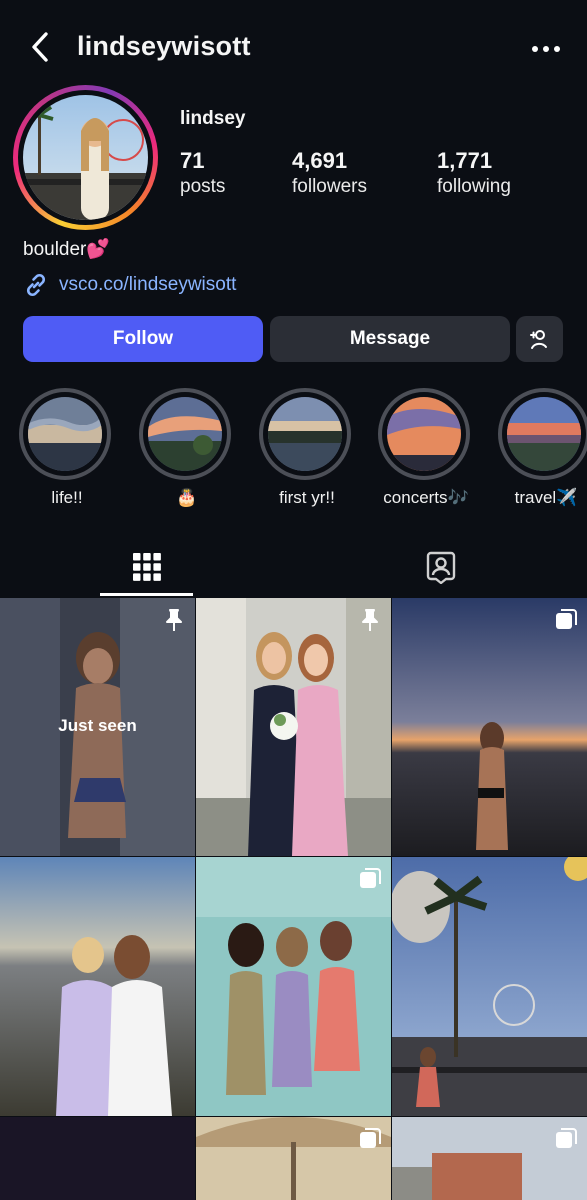 Image resolution: width=587 pixels, height=1200 pixels. I want to click on highlight-travel: travel✈️, so click(542, 448).